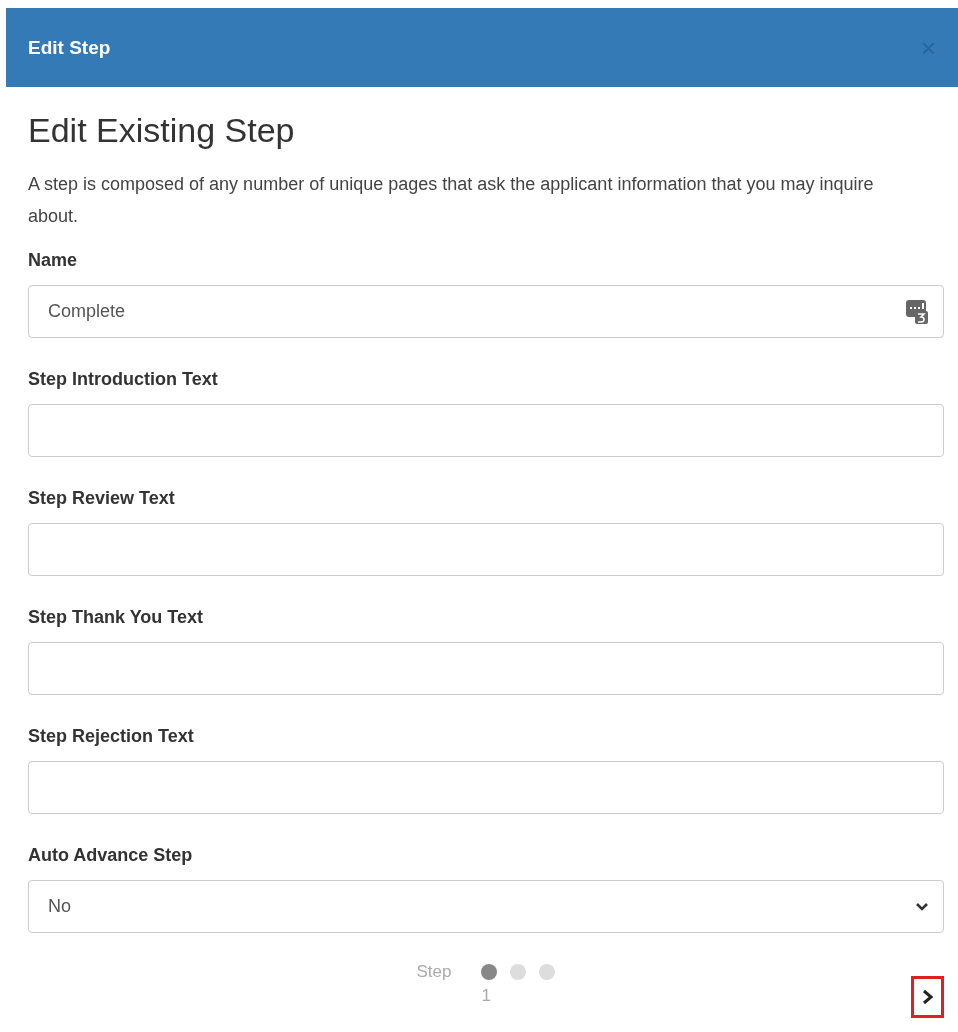  I want to click on step-label: Step, so click(434, 972).